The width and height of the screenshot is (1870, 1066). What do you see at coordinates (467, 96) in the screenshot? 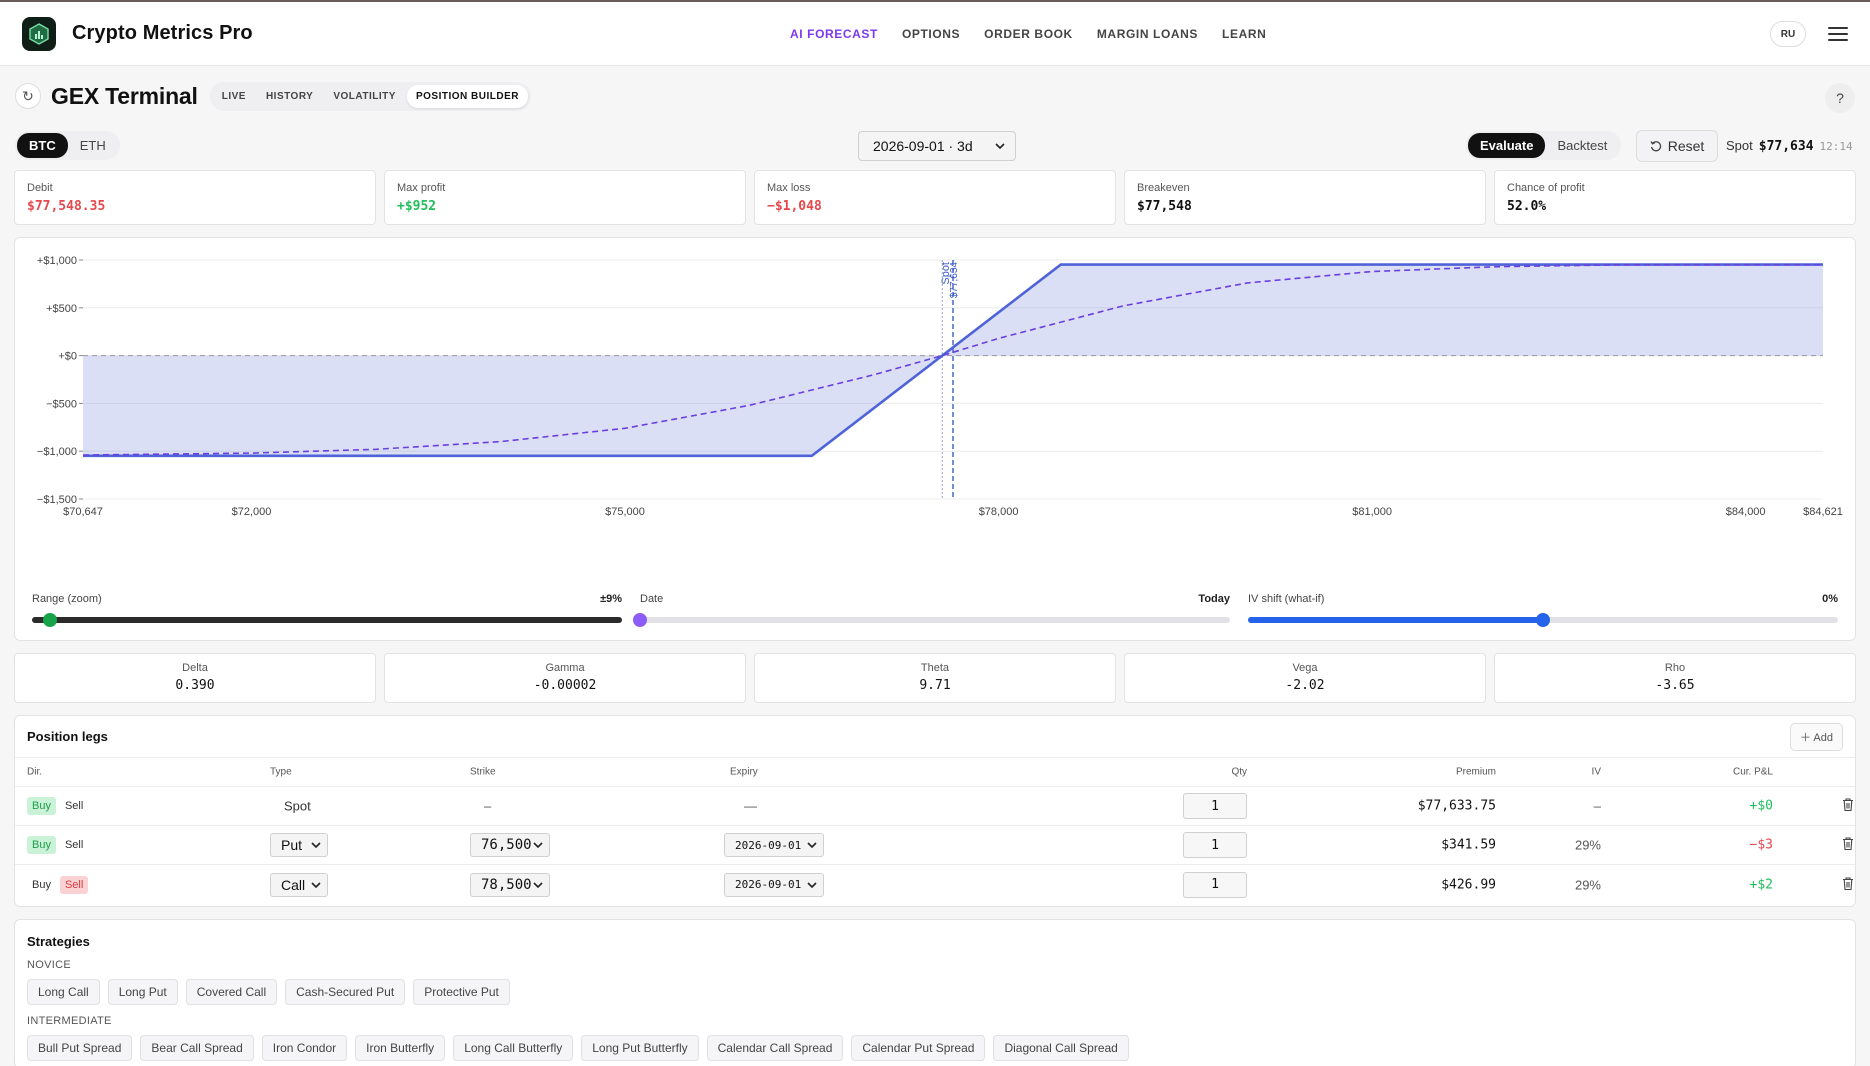
I see `tab-position-builder: POSITION BUILDER` at bounding box center [467, 96].